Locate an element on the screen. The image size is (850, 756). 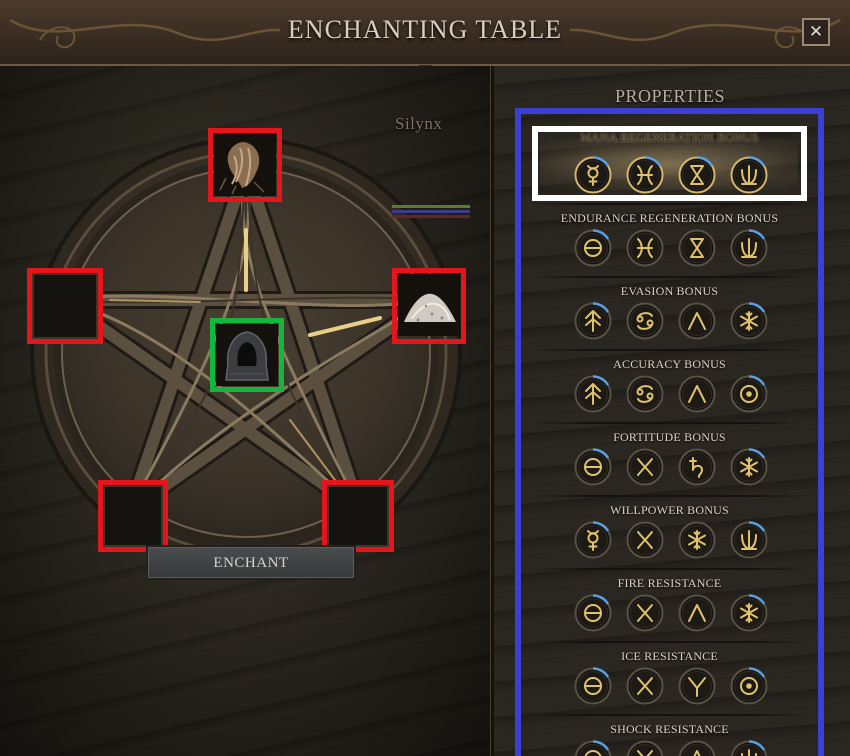
enchant-button: ENCHANT is located at coordinates (251, 562).